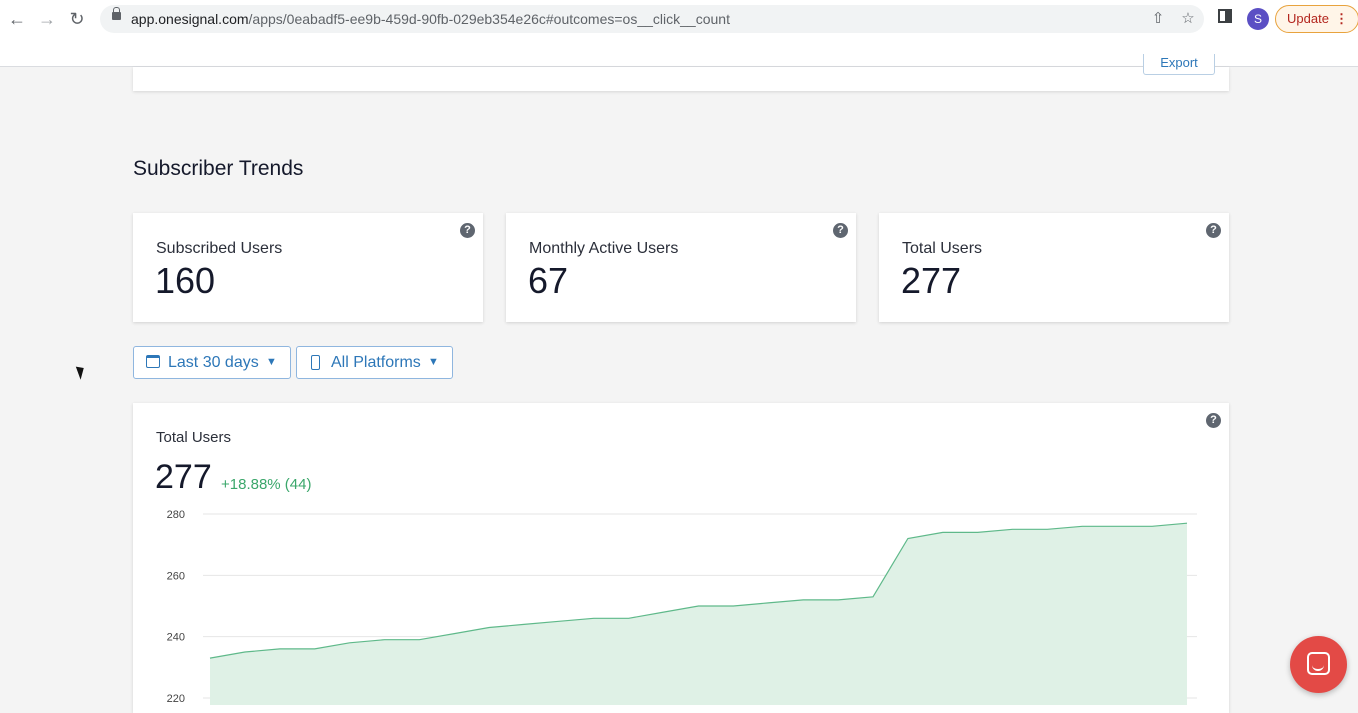  Describe the element at coordinates (681, 267) in the screenshot. I see `stat-card-monthly-active-users: Monthly Active Users 67 ?` at that location.